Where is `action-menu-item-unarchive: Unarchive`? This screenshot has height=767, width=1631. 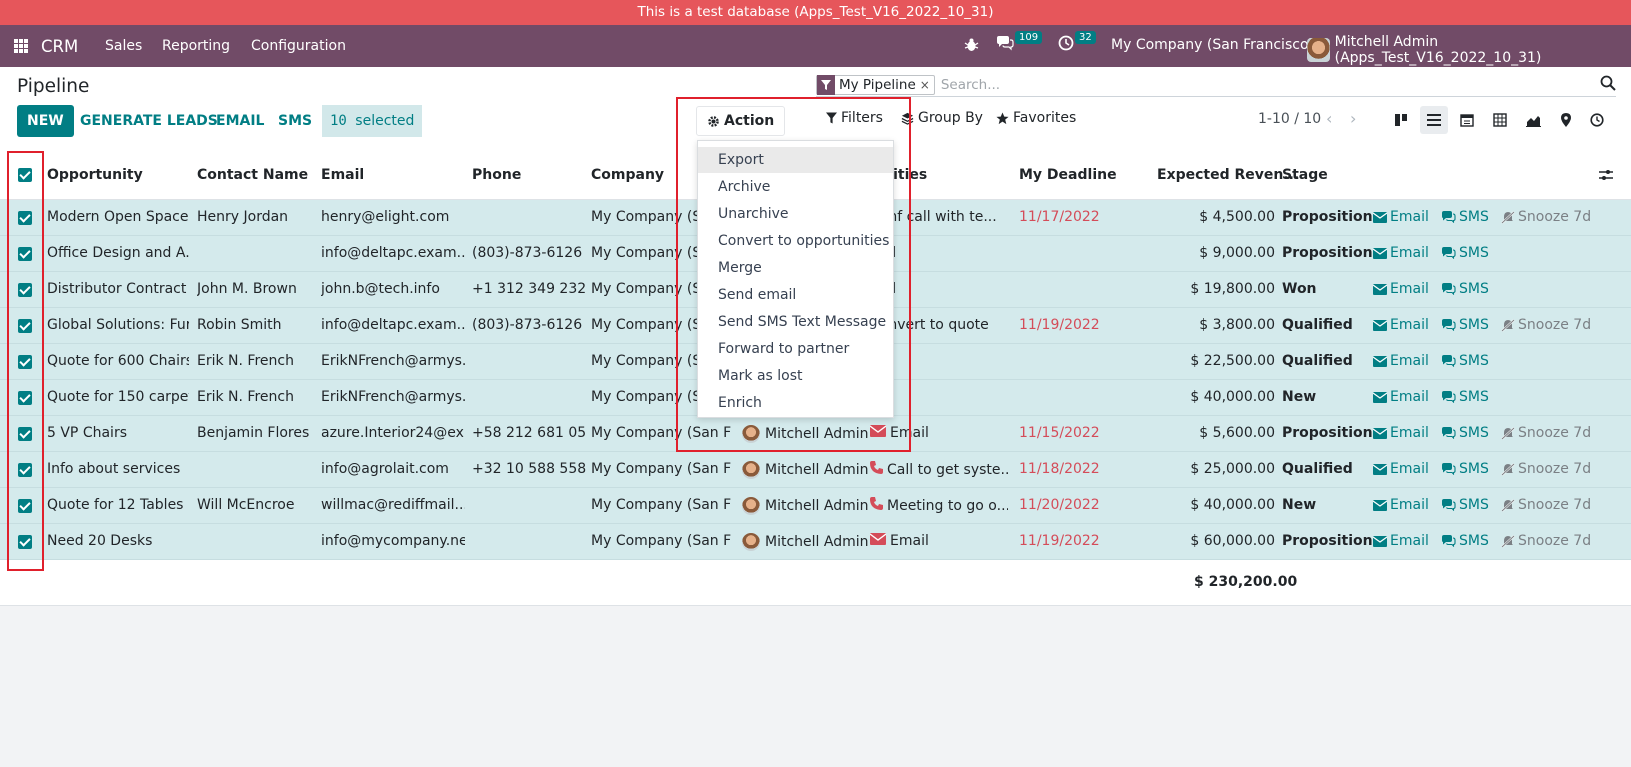 action-menu-item-unarchive: Unarchive is located at coordinates (795, 214).